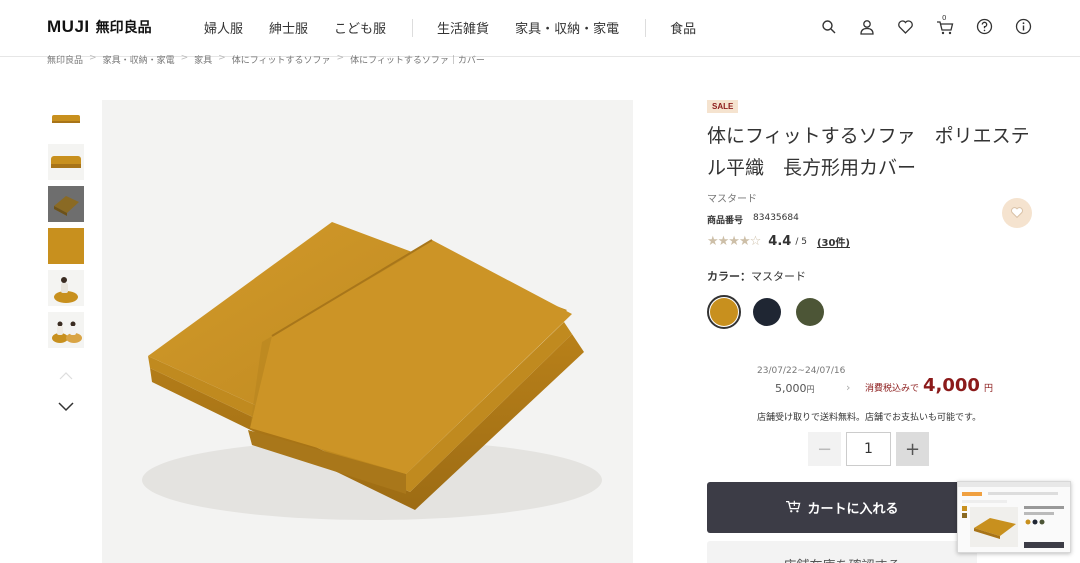  I want to click on product-color-name: マスタード, so click(732, 199).